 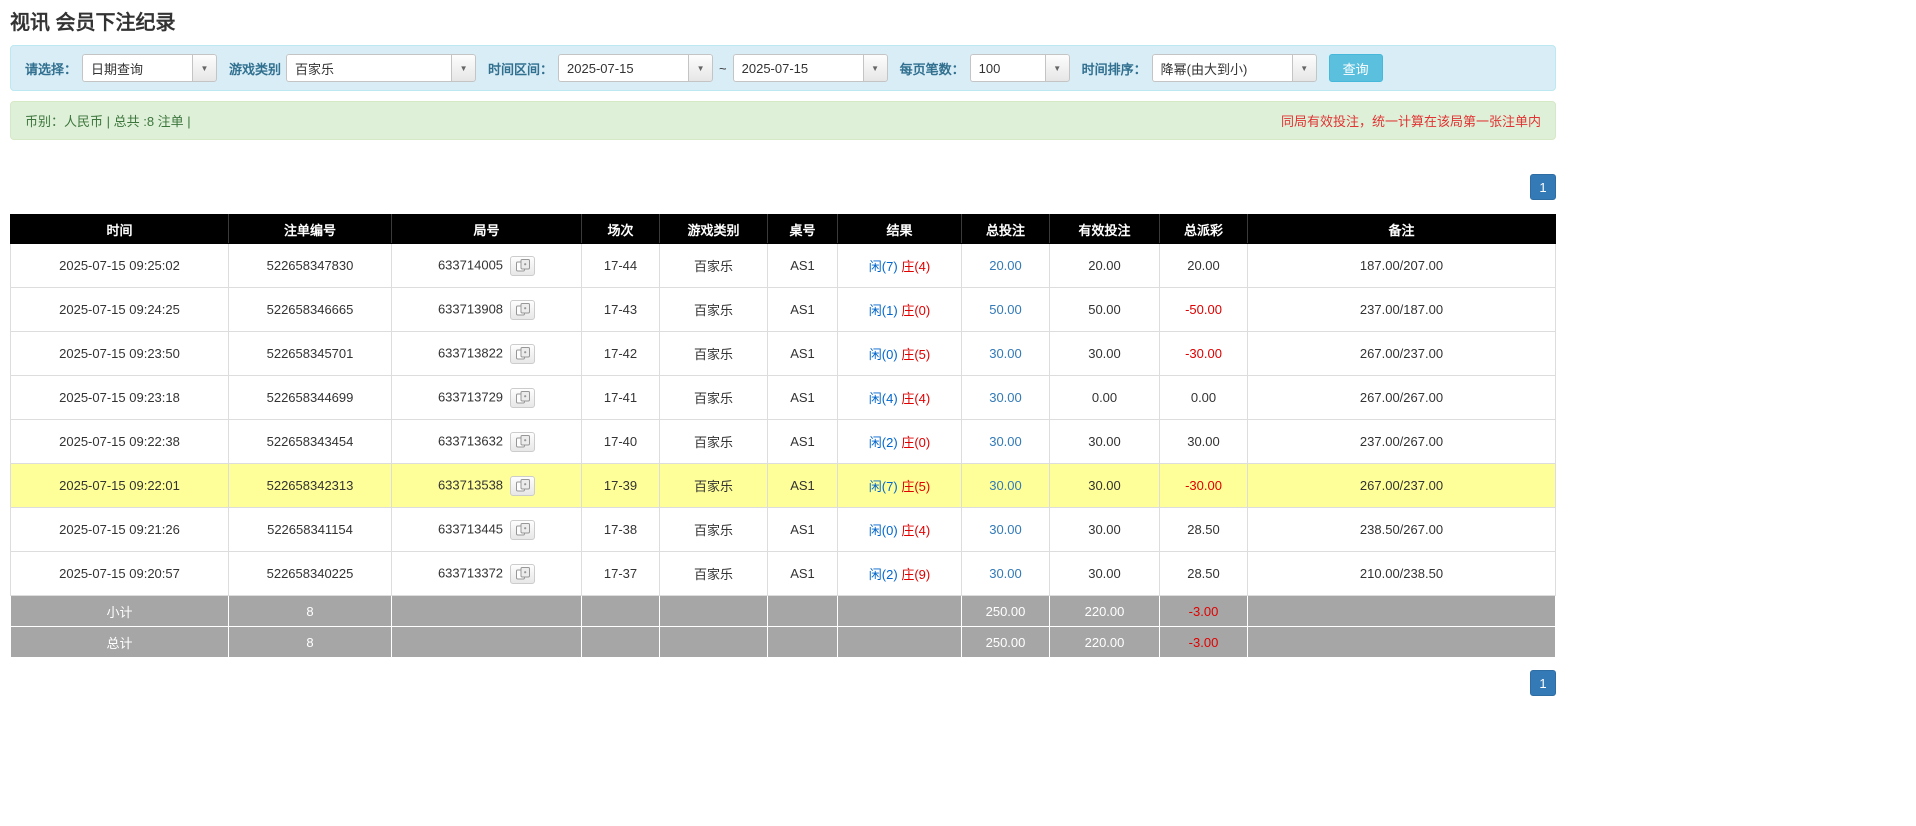 I want to click on game-type-caret-button: ▼, so click(x=464, y=68).